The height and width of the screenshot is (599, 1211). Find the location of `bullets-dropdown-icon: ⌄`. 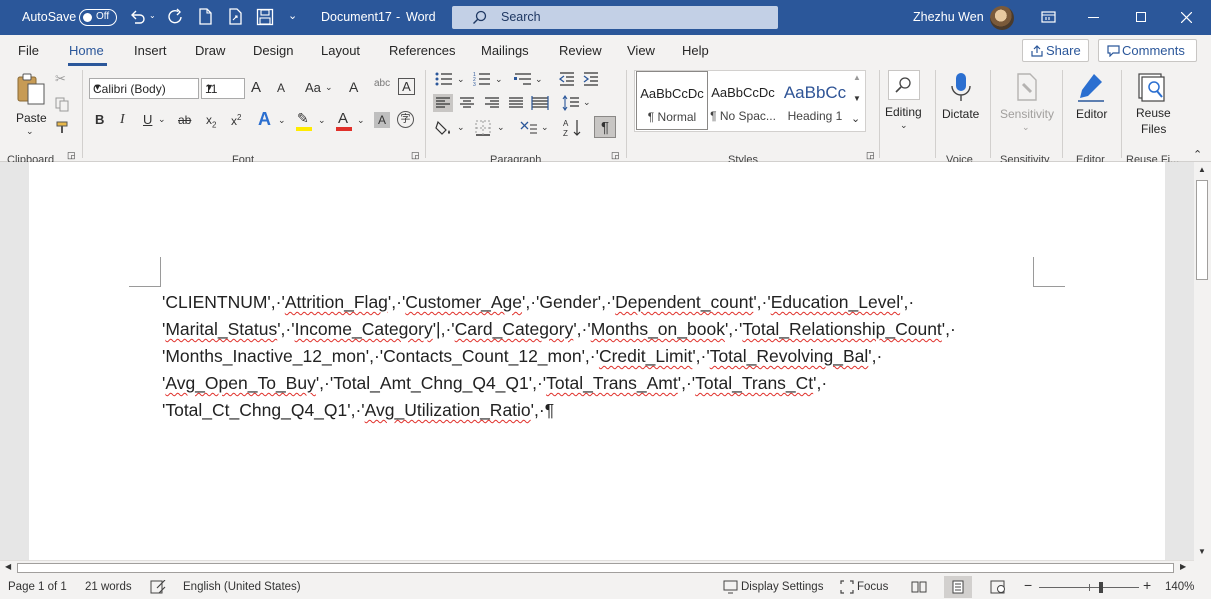

bullets-dropdown-icon: ⌄ is located at coordinates (461, 79).